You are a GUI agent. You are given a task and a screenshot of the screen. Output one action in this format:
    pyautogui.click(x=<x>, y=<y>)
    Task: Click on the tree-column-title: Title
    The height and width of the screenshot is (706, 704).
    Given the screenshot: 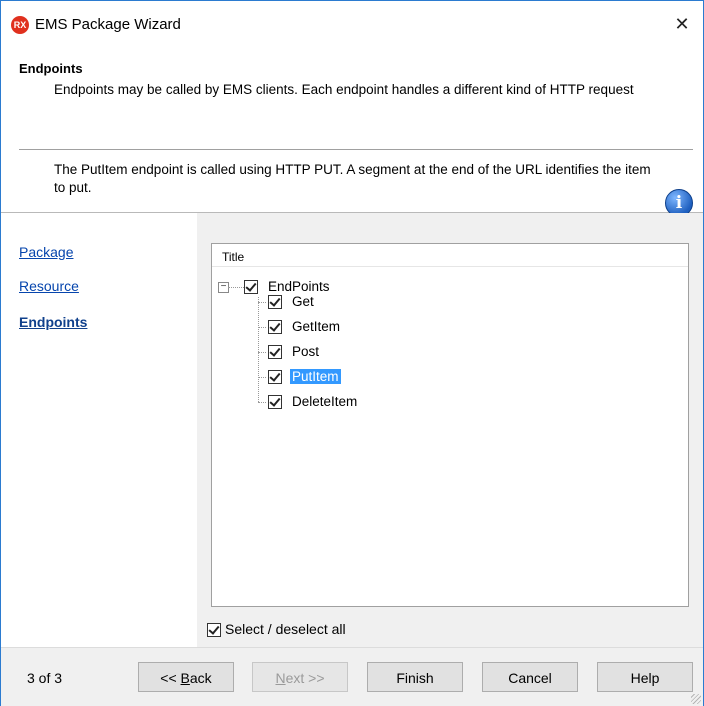 What is the action you would take?
    pyautogui.click(x=233, y=257)
    